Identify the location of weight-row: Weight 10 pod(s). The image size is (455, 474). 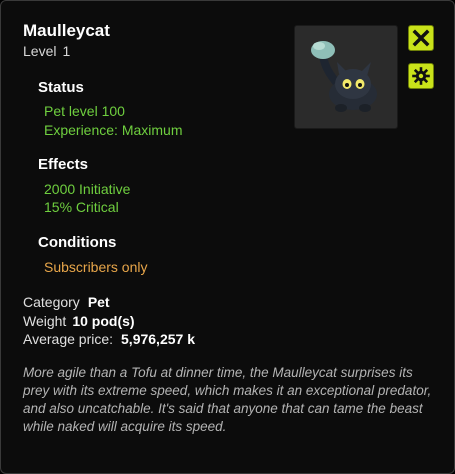
(79, 321).